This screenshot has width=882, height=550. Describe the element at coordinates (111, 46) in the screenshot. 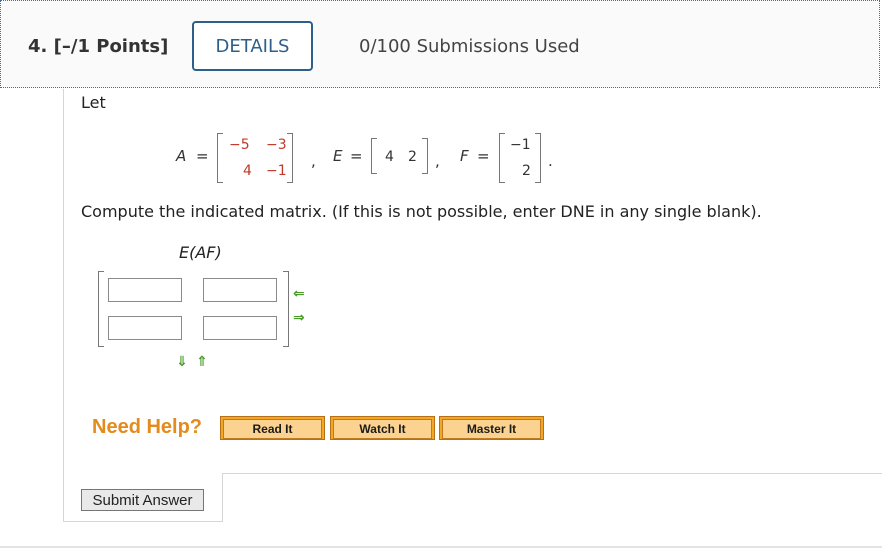

I see `points-label: [–/1 Points]` at that location.